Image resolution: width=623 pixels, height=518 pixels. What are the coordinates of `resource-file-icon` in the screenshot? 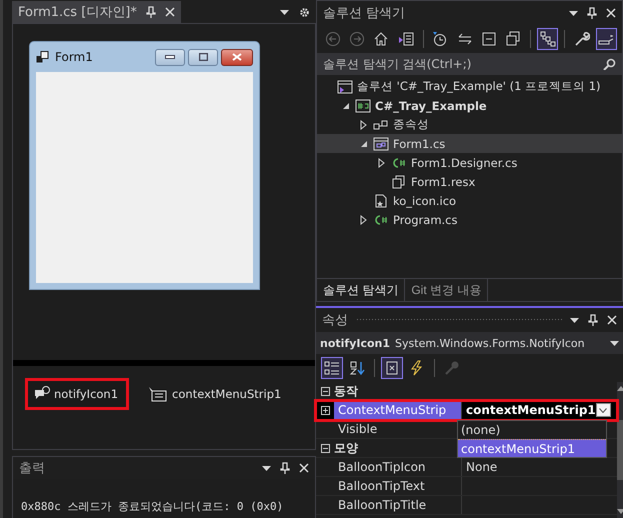 It's located at (399, 181).